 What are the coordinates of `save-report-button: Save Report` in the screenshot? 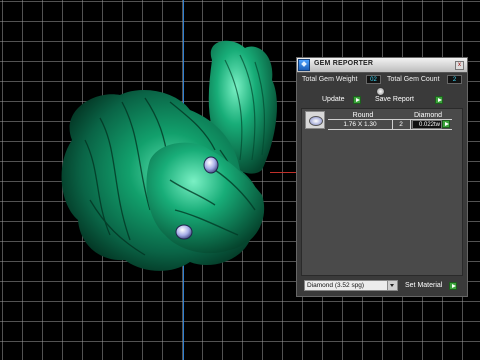 It's located at (394, 100).